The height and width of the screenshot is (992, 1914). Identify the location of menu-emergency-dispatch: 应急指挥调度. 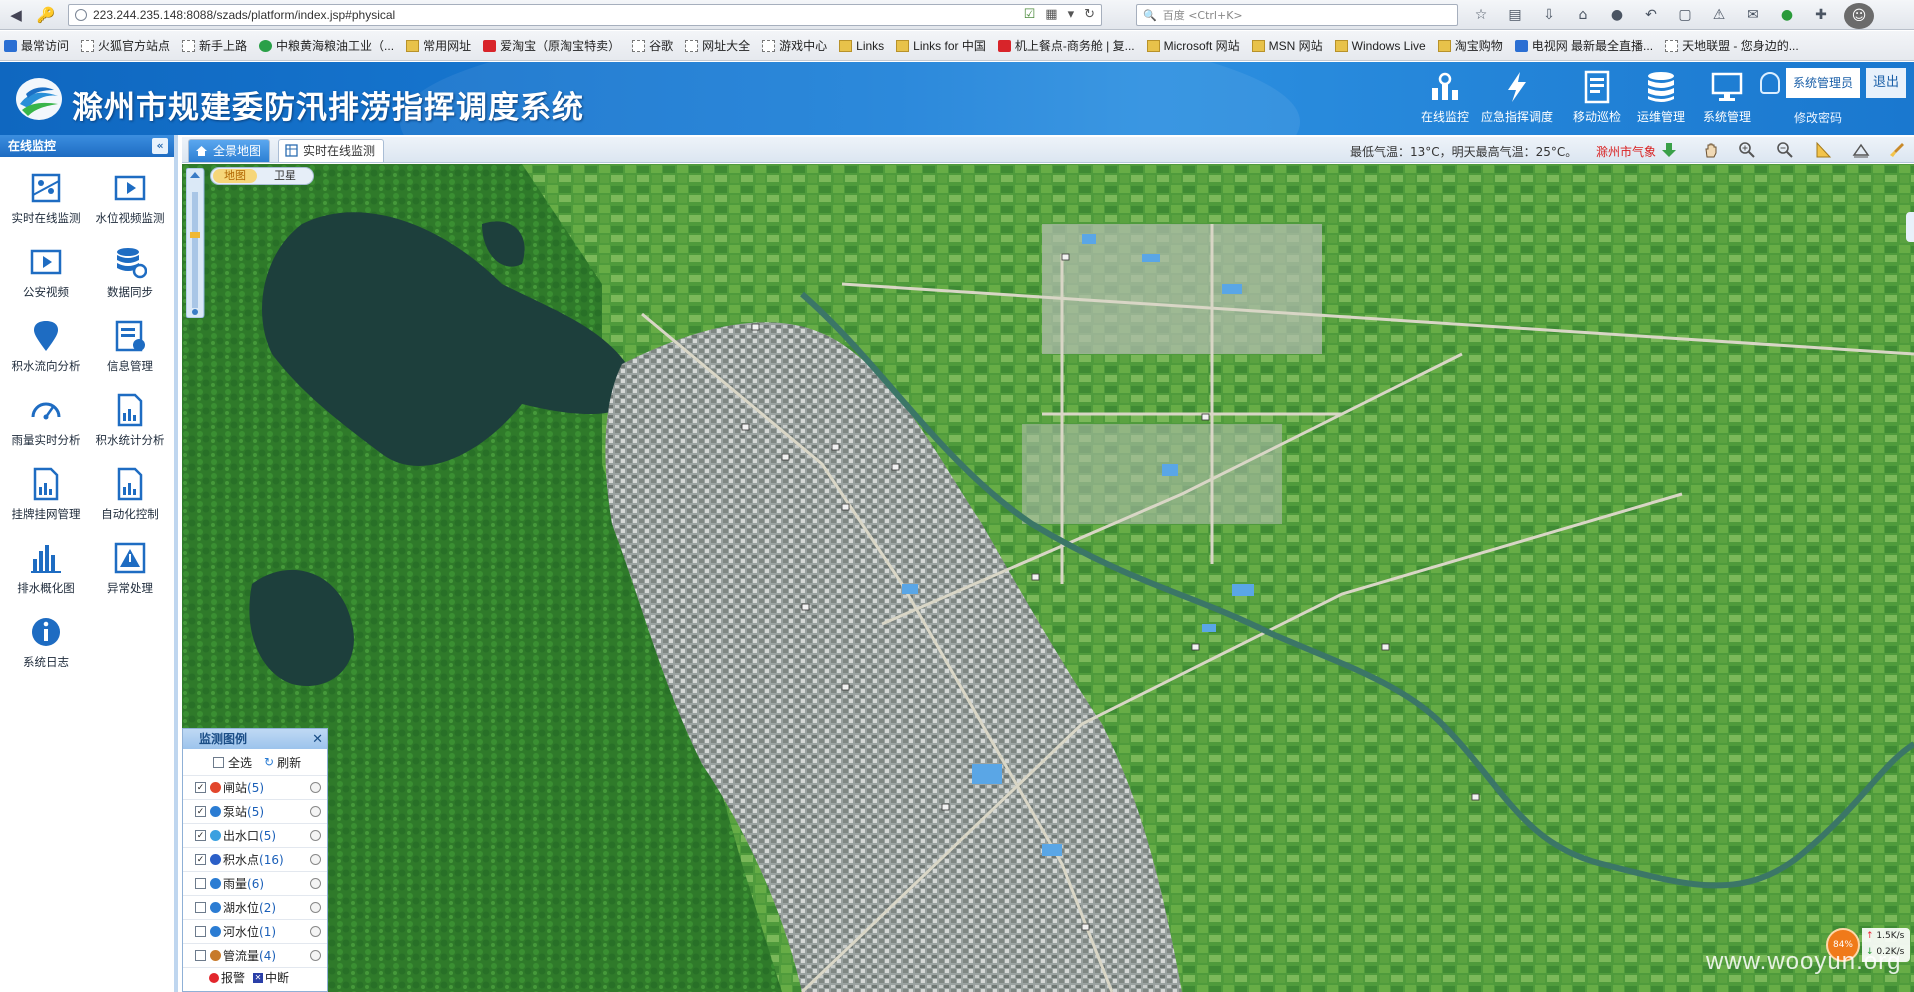
(1517, 101).